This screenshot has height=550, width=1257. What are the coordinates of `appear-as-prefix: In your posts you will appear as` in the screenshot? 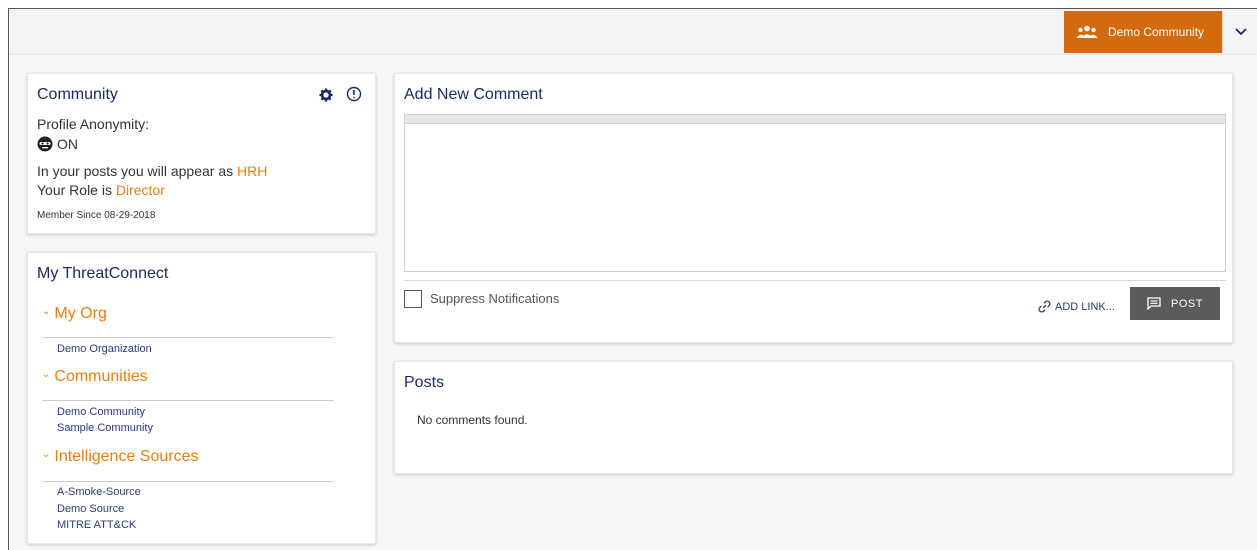 It's located at (137, 171).